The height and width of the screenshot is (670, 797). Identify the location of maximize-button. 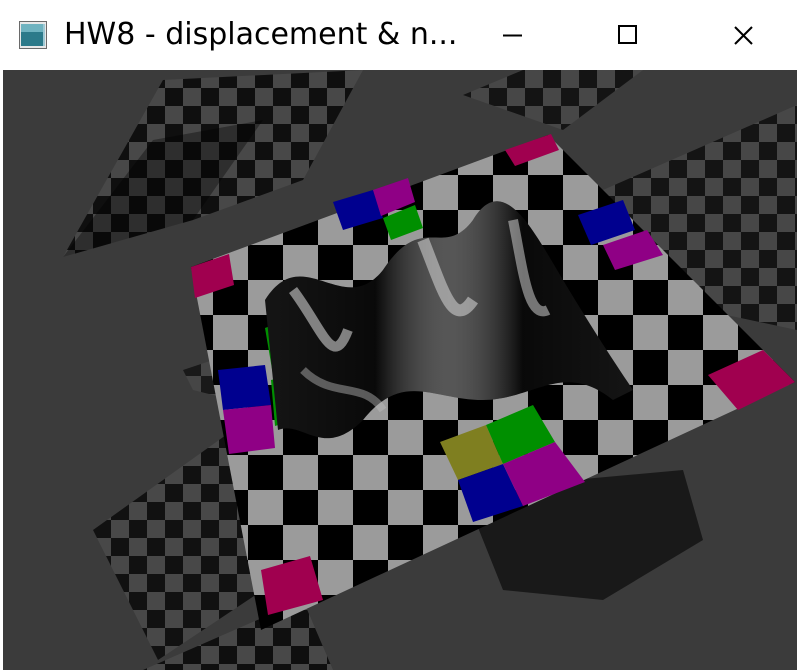
(629, 35).